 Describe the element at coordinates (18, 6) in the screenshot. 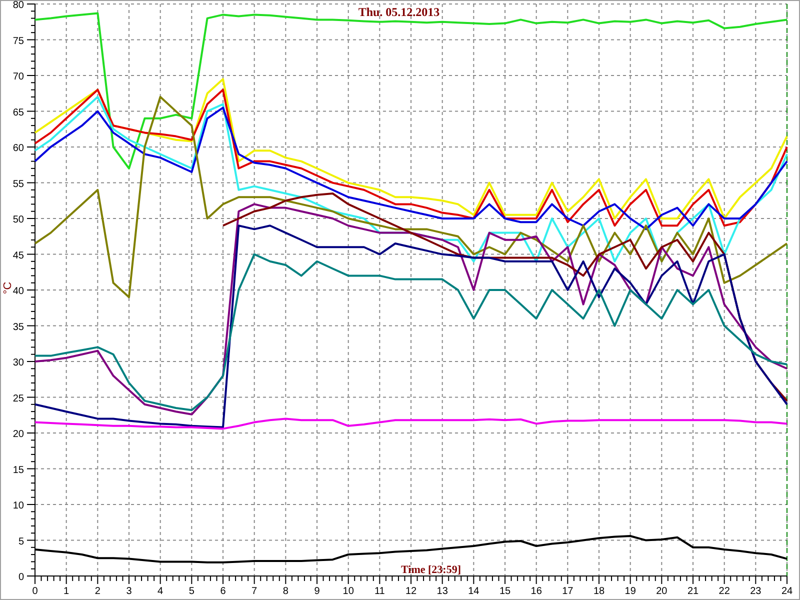

I see `axis-label: 80` at that location.